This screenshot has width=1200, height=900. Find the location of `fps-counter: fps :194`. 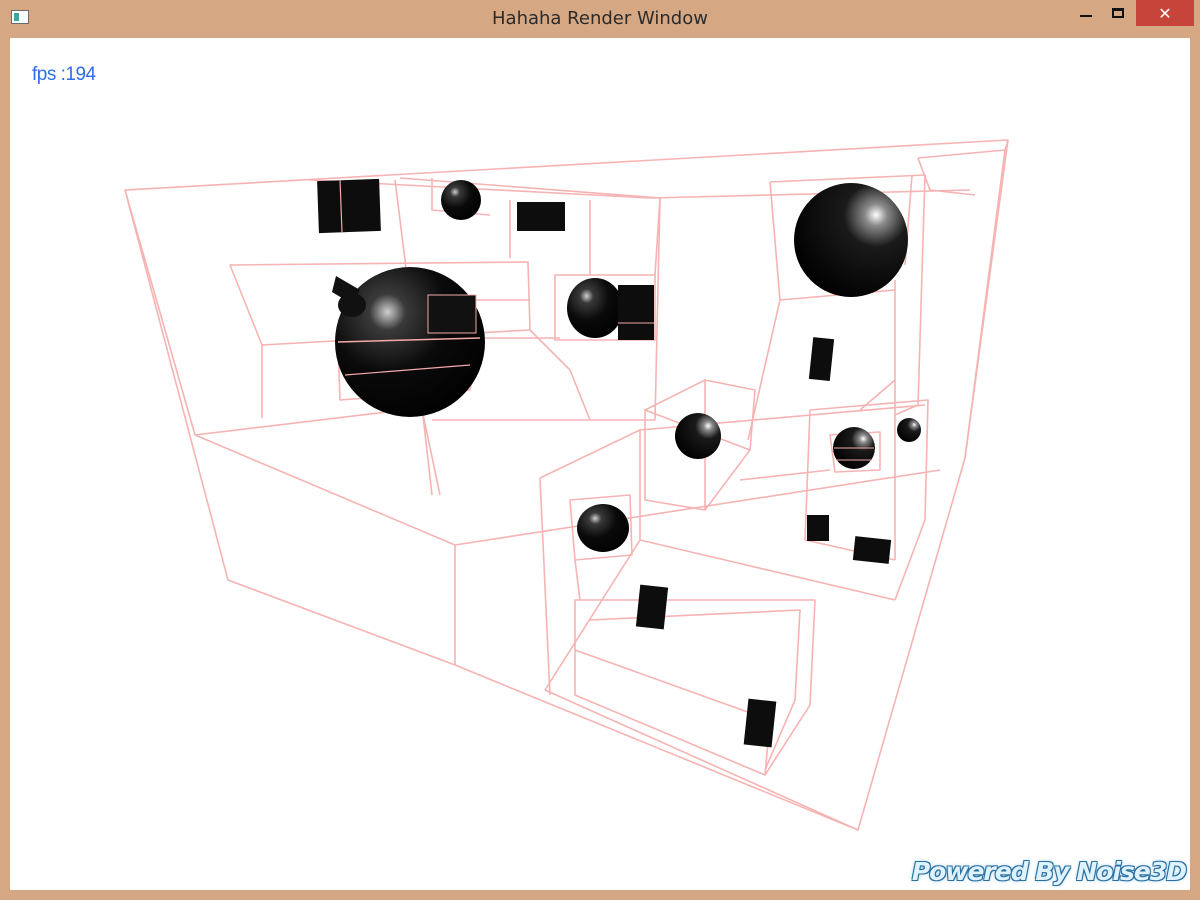

fps-counter: fps :194 is located at coordinates (64, 74).